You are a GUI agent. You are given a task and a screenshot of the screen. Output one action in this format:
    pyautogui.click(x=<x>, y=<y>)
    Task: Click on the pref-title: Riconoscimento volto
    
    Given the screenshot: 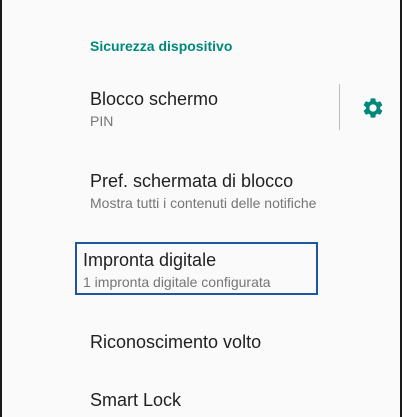 What is the action you would take?
    pyautogui.click(x=176, y=342)
    